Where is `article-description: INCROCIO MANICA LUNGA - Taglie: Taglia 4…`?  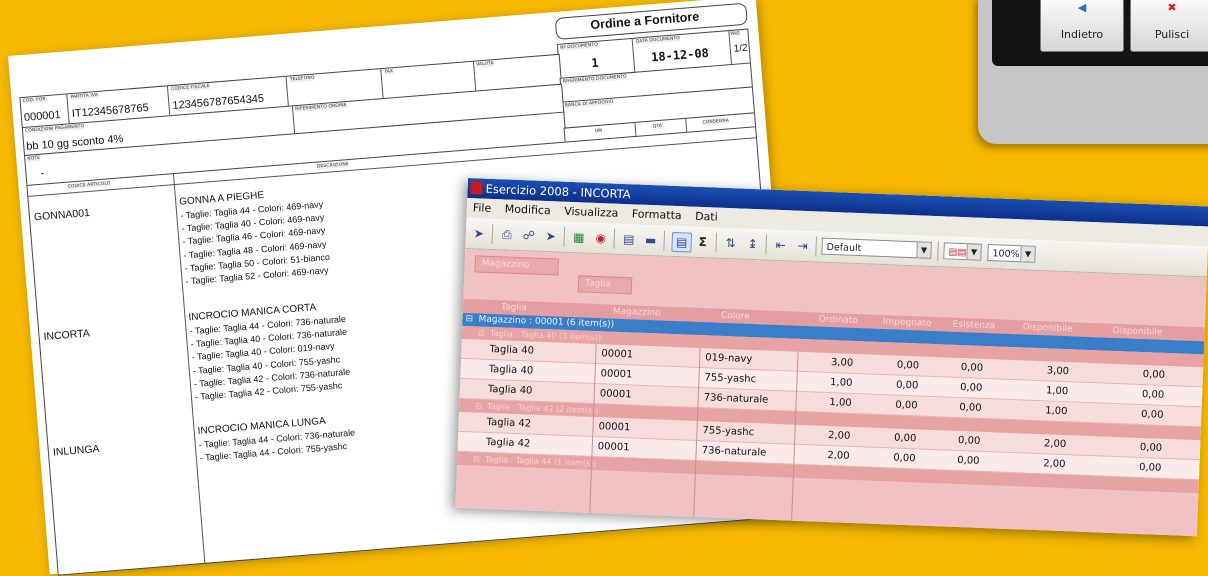
article-description: INCROCIO MANICA LUNGA - Taglie: Taglia 4… is located at coordinates (276, 439).